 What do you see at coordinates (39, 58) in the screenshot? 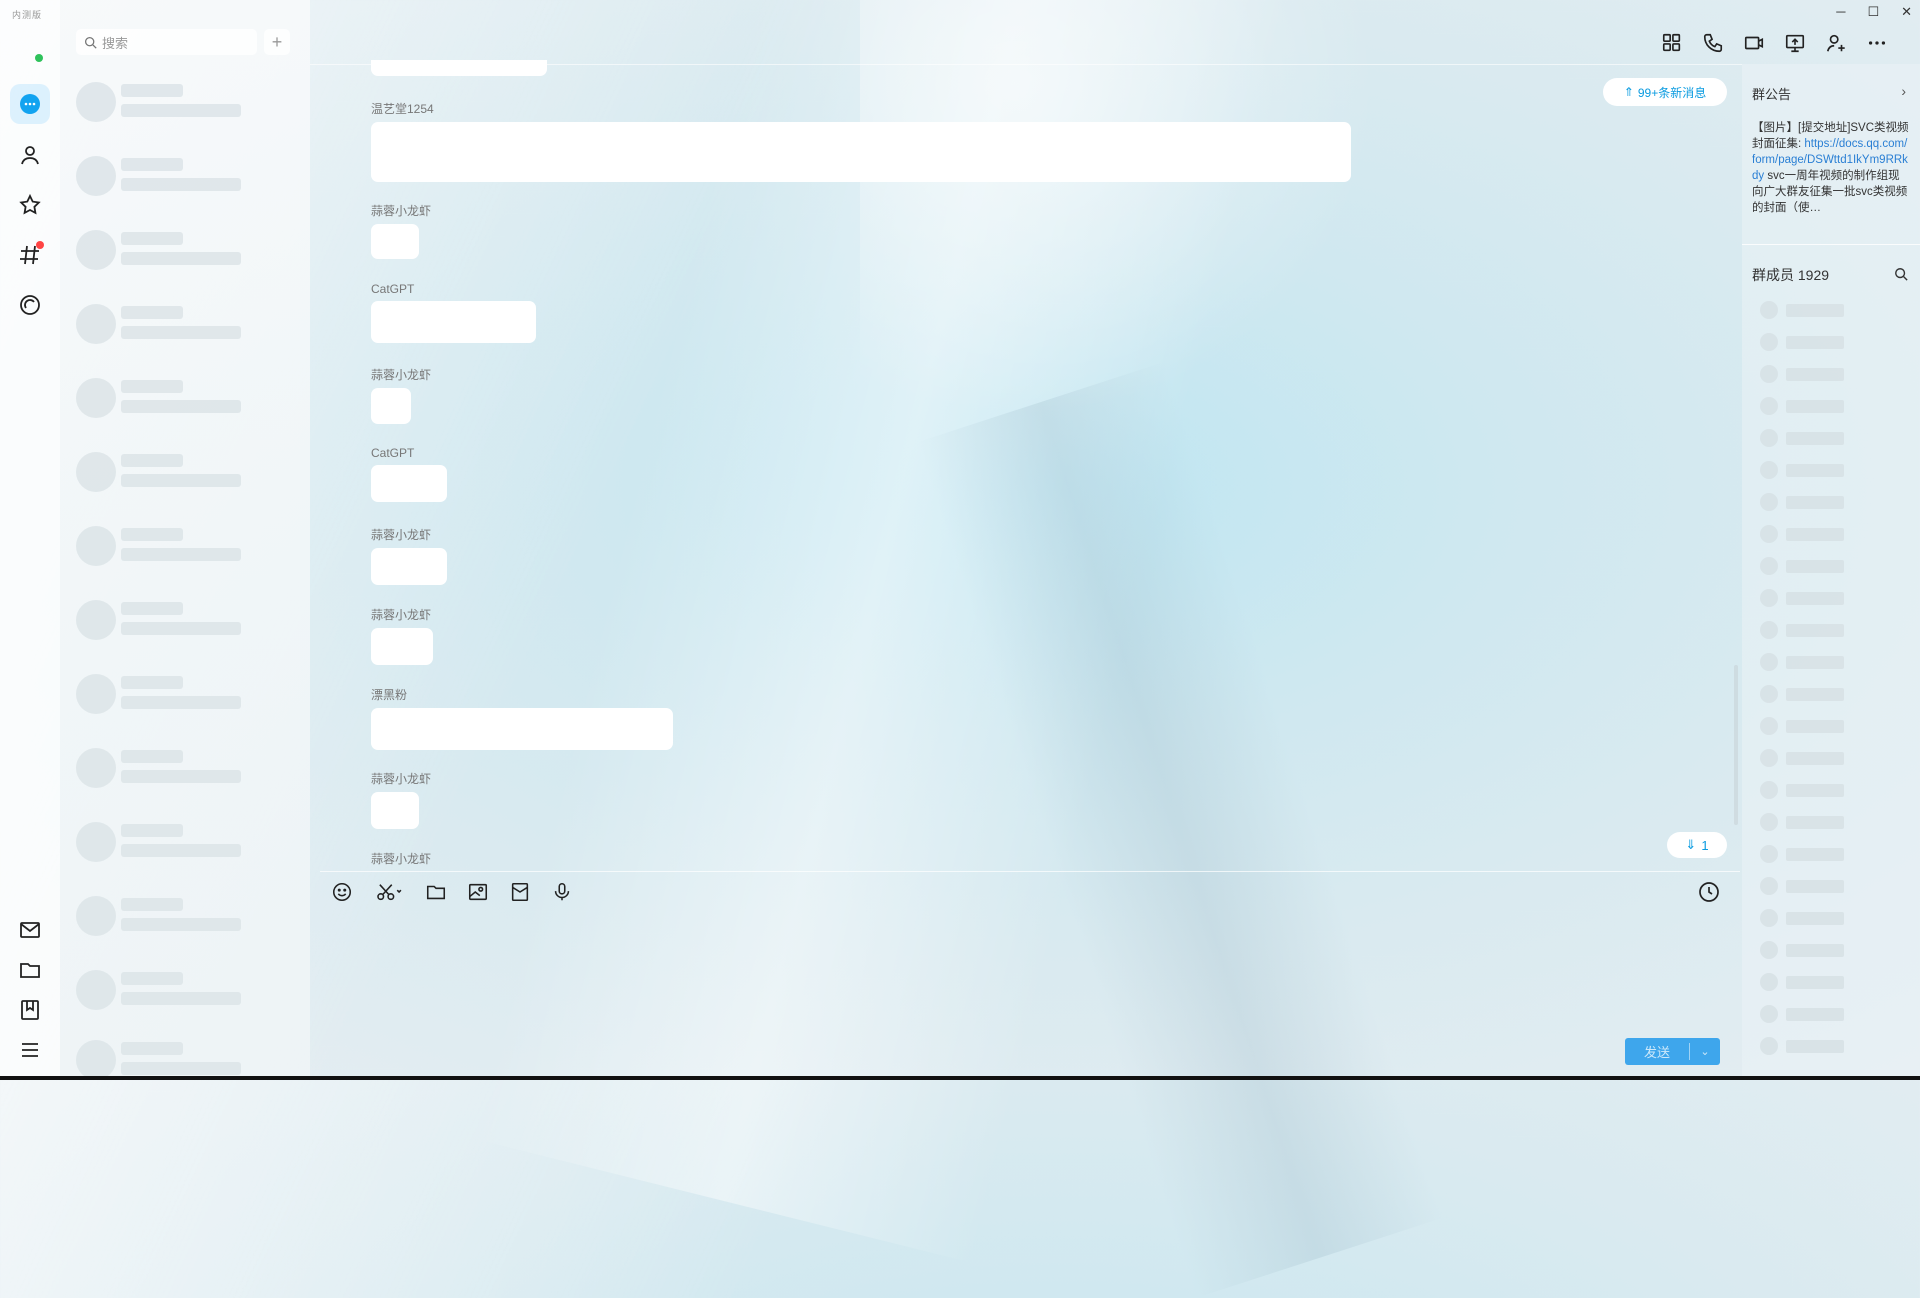
I see `online-status-dot` at bounding box center [39, 58].